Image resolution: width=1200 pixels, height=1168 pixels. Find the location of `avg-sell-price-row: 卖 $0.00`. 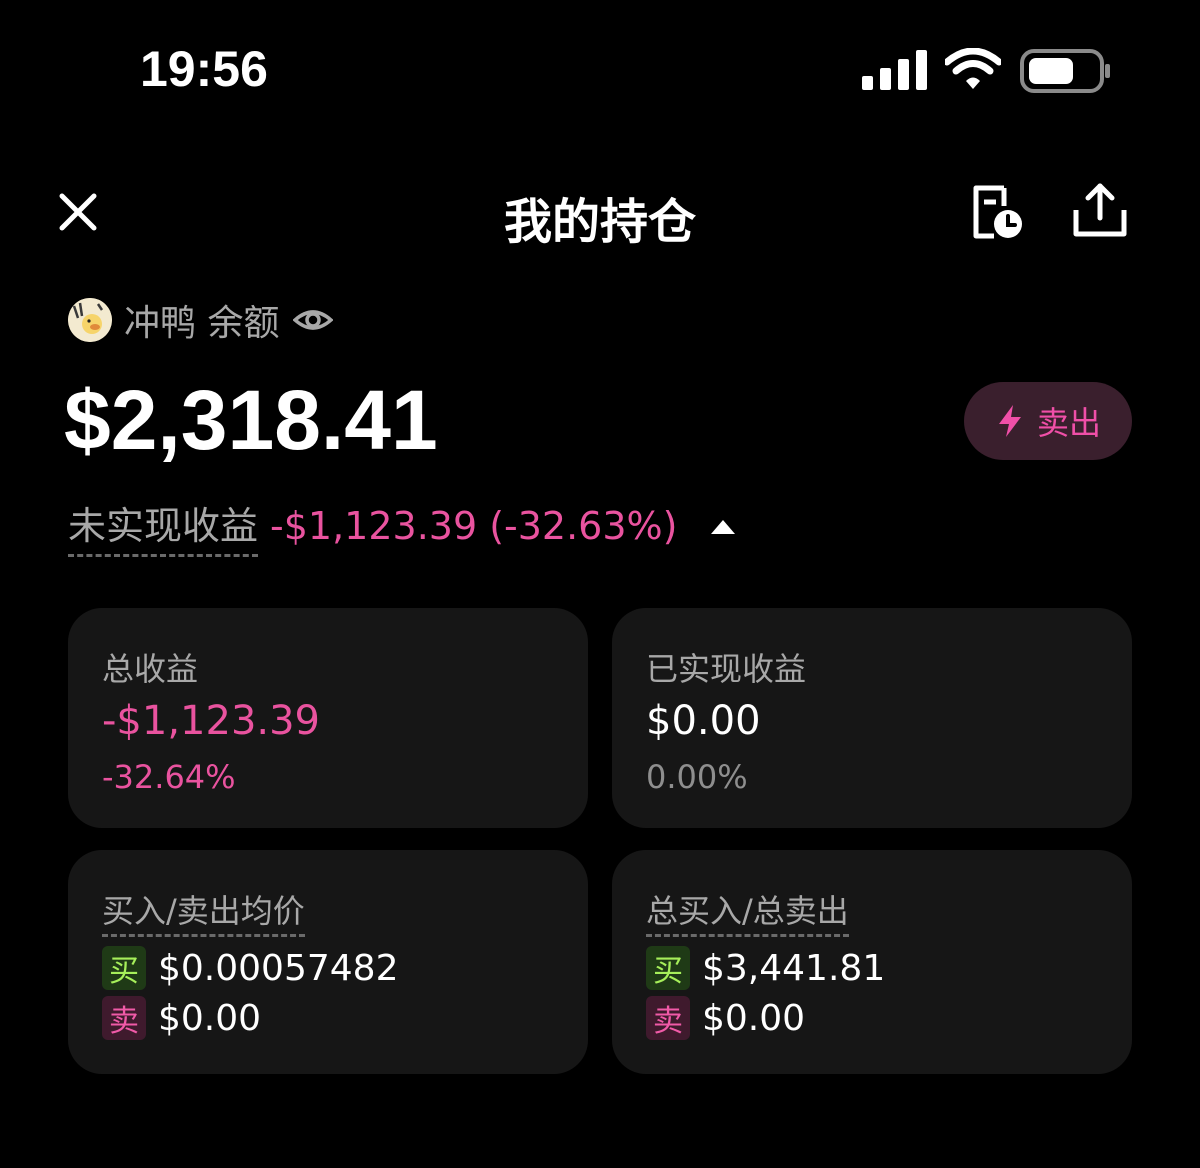

avg-sell-price-row: 卖 $0.00 is located at coordinates (181, 1018).